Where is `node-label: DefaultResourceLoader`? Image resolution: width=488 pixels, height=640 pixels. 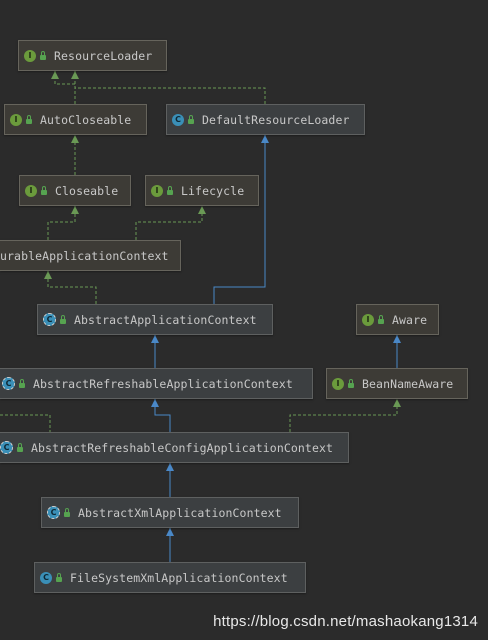 node-label: DefaultResourceLoader is located at coordinates (276, 119).